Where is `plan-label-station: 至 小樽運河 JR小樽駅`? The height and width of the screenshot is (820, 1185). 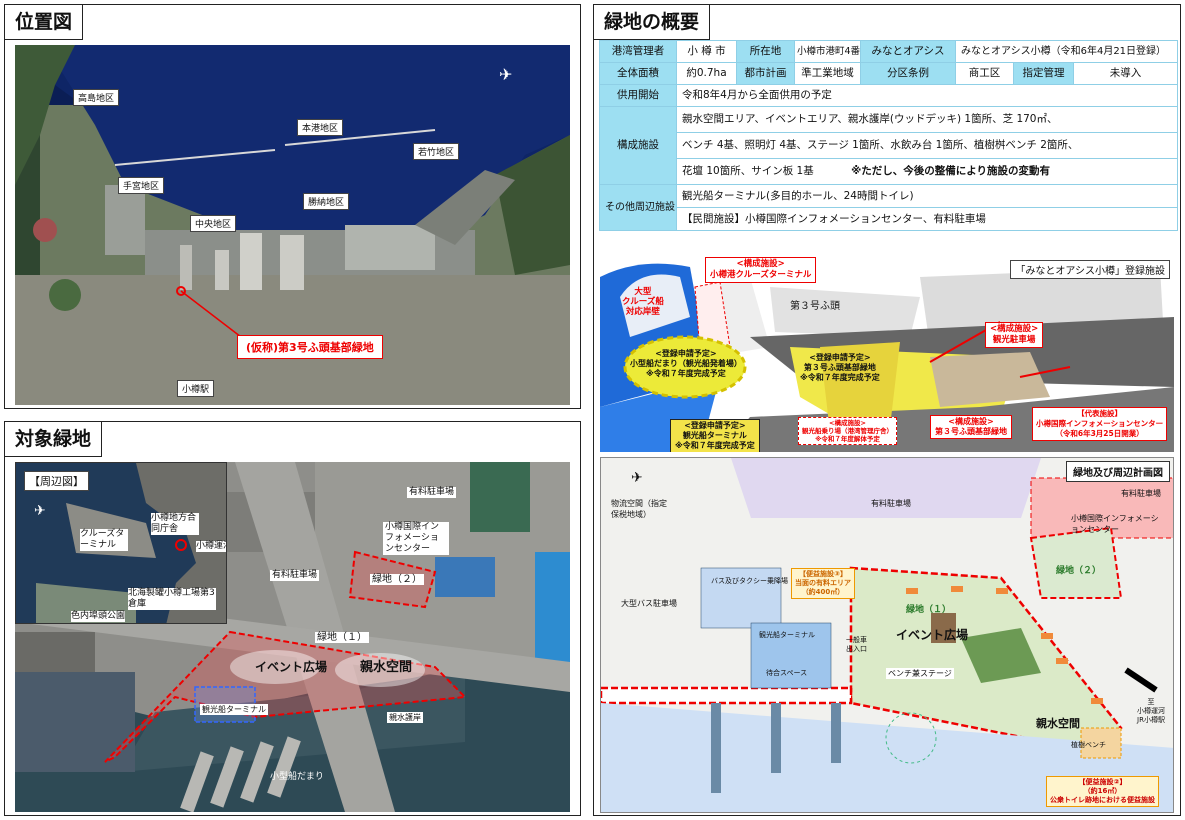
plan-label-station: 至 小樽運河 JR小樽駅 is located at coordinates (1151, 711).